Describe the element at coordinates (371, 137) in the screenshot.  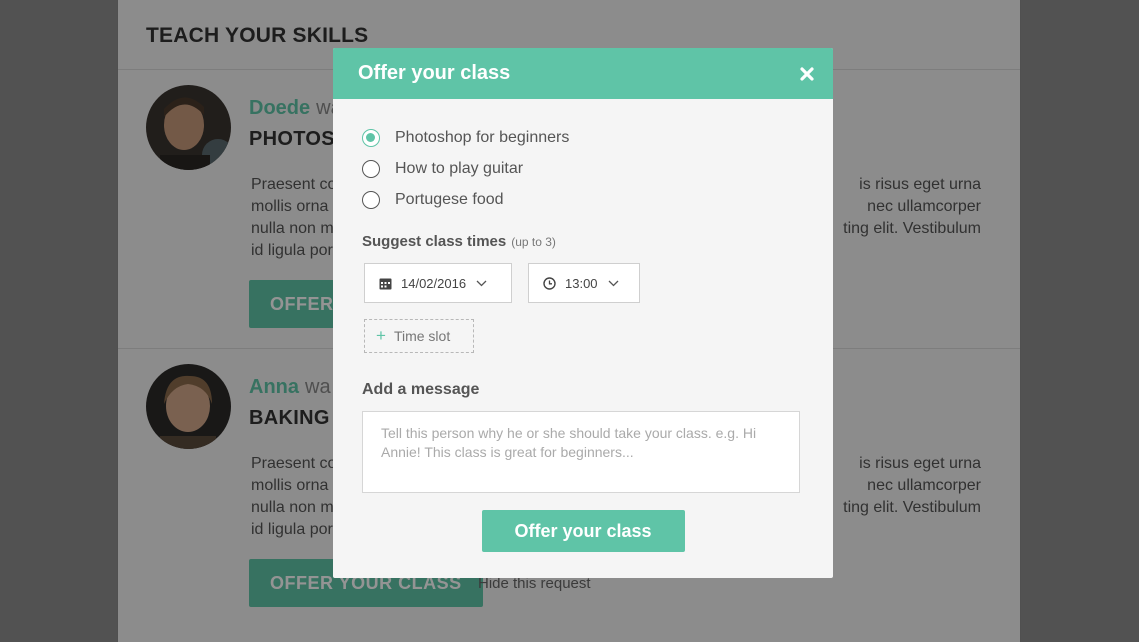
I see `radio-selected` at that location.